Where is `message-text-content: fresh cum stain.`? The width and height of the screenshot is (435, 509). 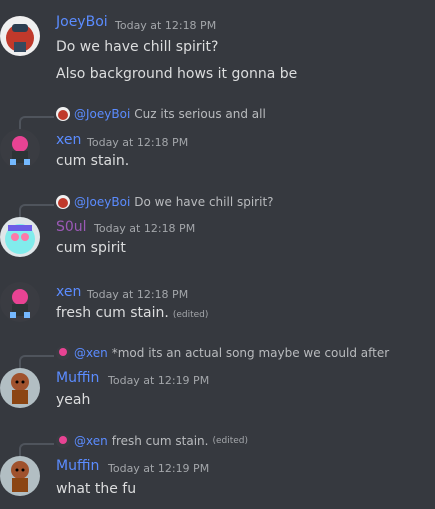 message-text-content: fresh cum stain. is located at coordinates (112, 313).